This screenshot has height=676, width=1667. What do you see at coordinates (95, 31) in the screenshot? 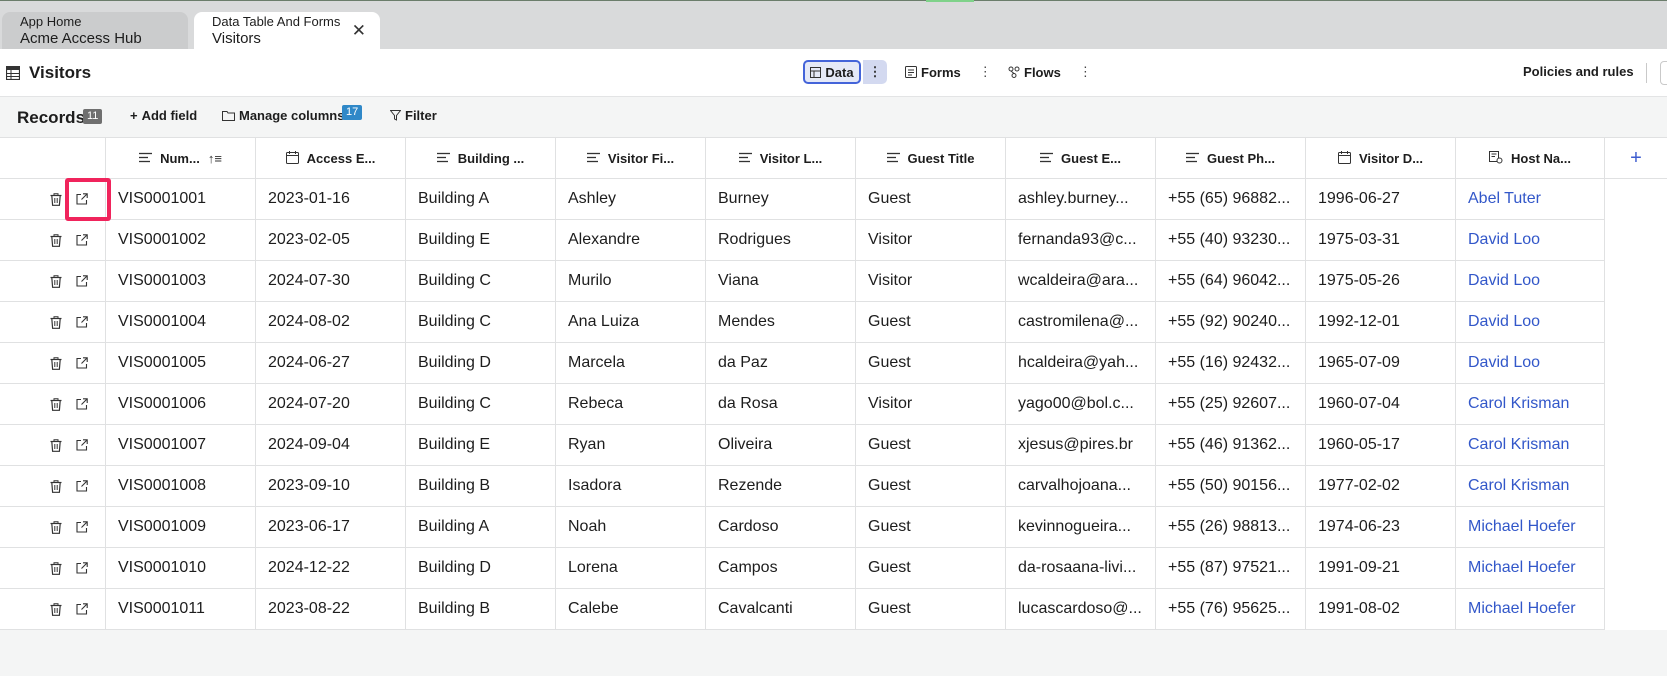
I see `tab-app-home: App Home Acme Access Hub` at bounding box center [95, 31].